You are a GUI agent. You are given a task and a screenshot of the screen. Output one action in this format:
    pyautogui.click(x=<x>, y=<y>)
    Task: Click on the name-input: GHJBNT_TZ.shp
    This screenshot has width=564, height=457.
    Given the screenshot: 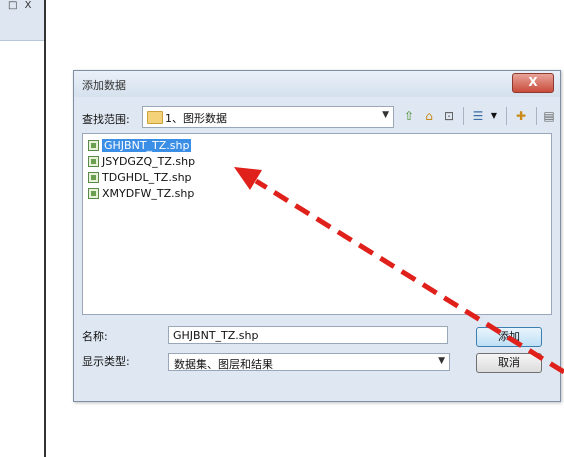 What is the action you would take?
    pyautogui.click(x=308, y=335)
    